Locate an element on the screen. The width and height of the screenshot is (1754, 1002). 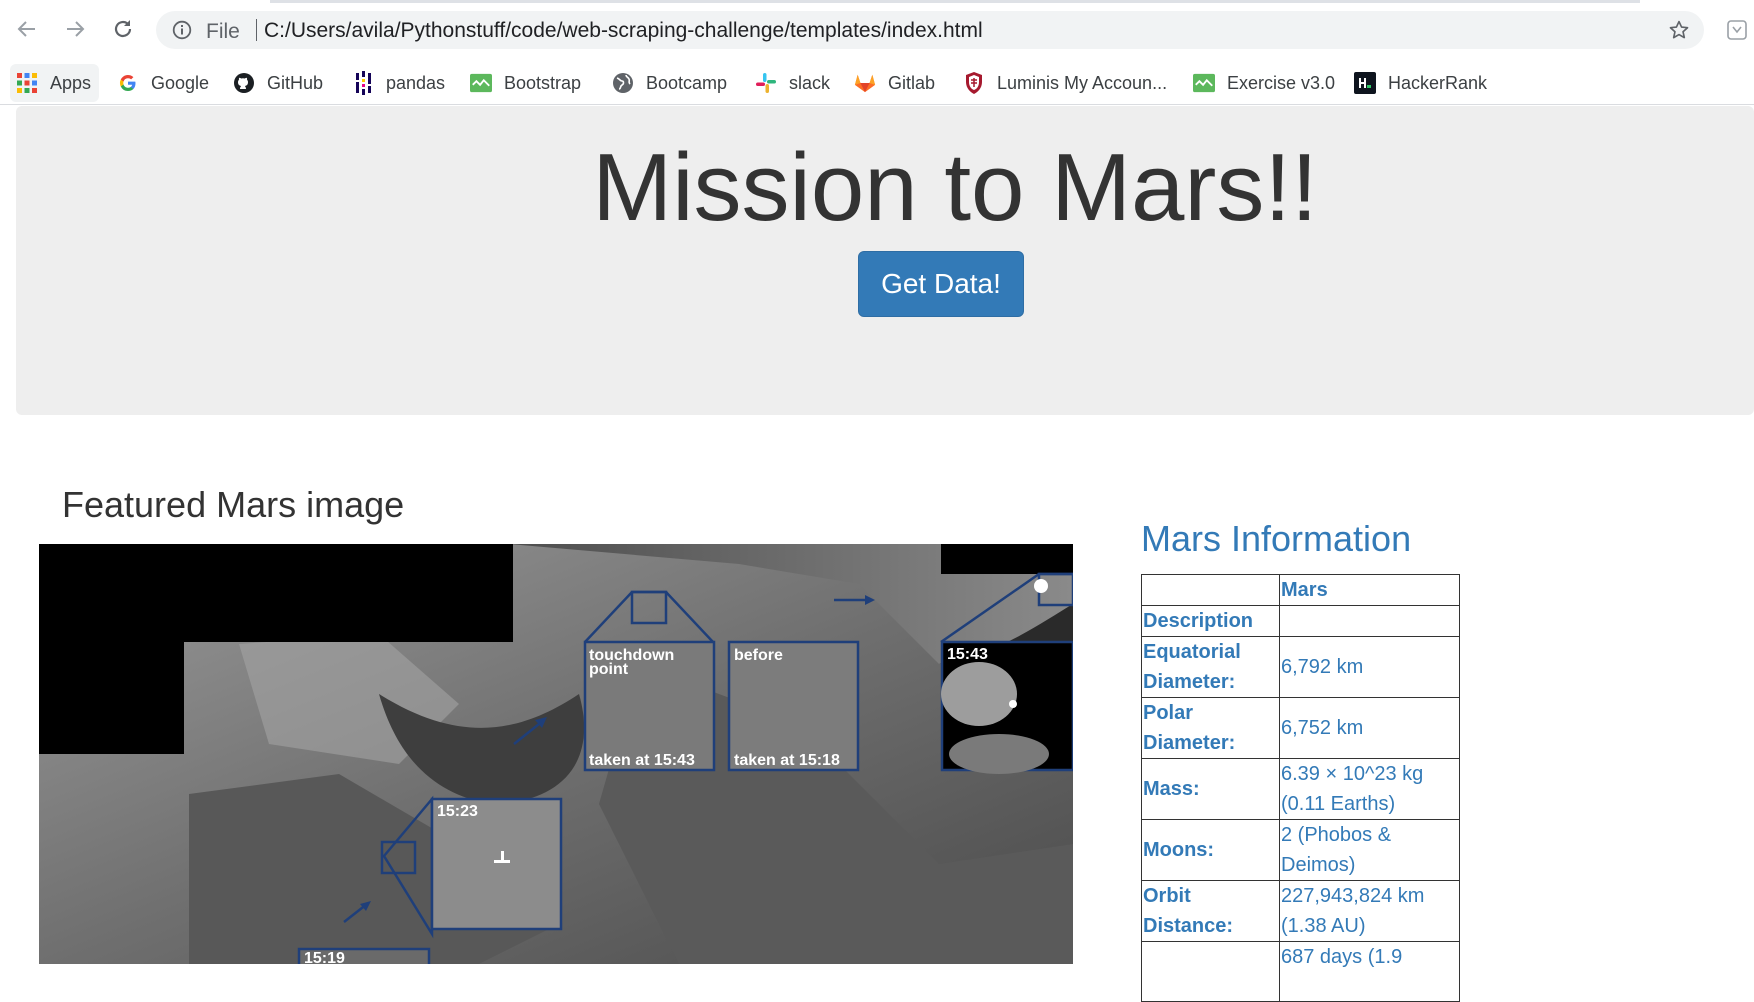
tab-strip-edge is located at coordinates (955, 1).